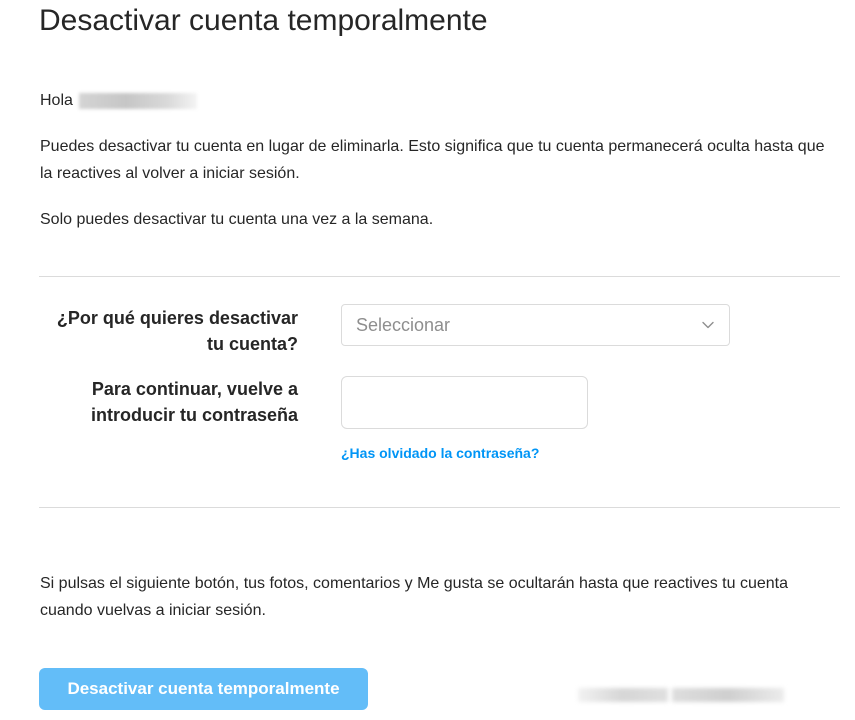 Image resolution: width=855 pixels, height=720 pixels. What do you see at coordinates (464, 402) in the screenshot?
I see `password-input` at bounding box center [464, 402].